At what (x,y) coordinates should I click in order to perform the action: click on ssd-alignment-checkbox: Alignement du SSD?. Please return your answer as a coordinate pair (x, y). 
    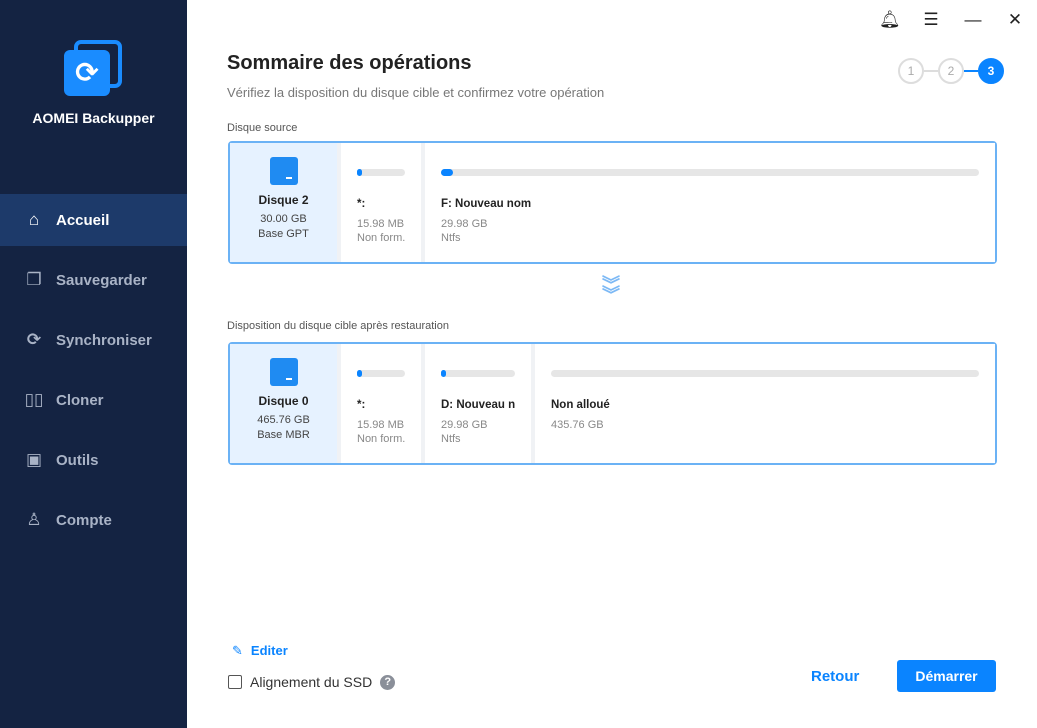
    Looking at the image, I should click on (312, 682).